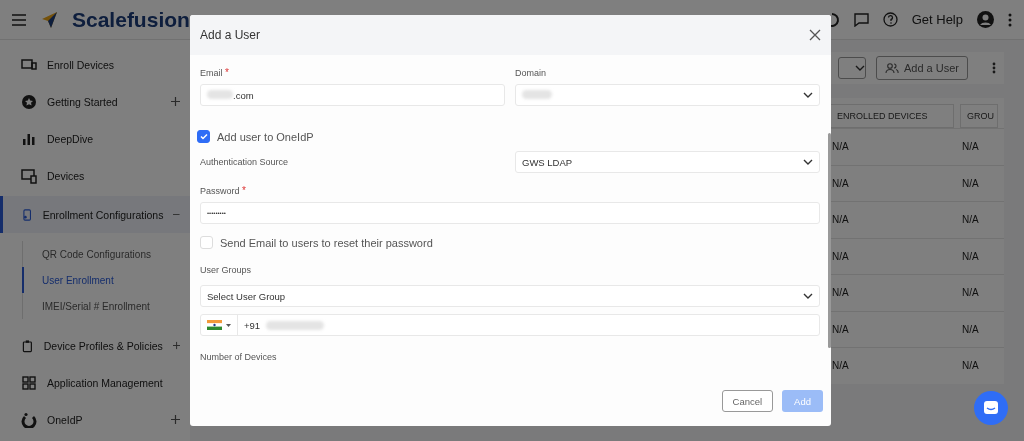  I want to click on field-label: User Groups, so click(226, 270).